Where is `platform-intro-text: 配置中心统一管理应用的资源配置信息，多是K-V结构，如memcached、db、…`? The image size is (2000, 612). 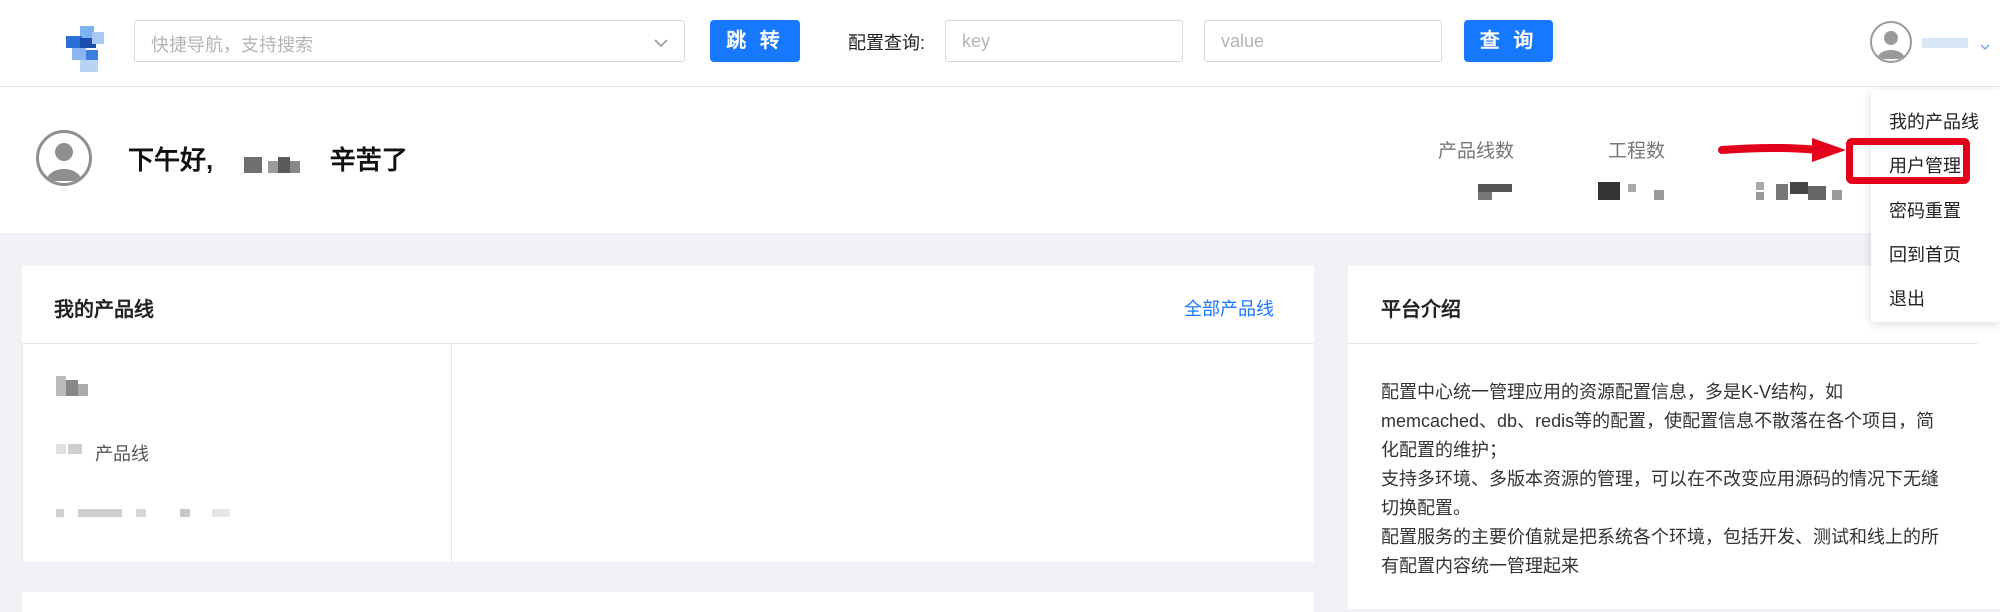 platform-intro-text: 配置中心统一管理应用的资源配置信息，多是K-V结构，如memcached、db、… is located at coordinates (1666, 479).